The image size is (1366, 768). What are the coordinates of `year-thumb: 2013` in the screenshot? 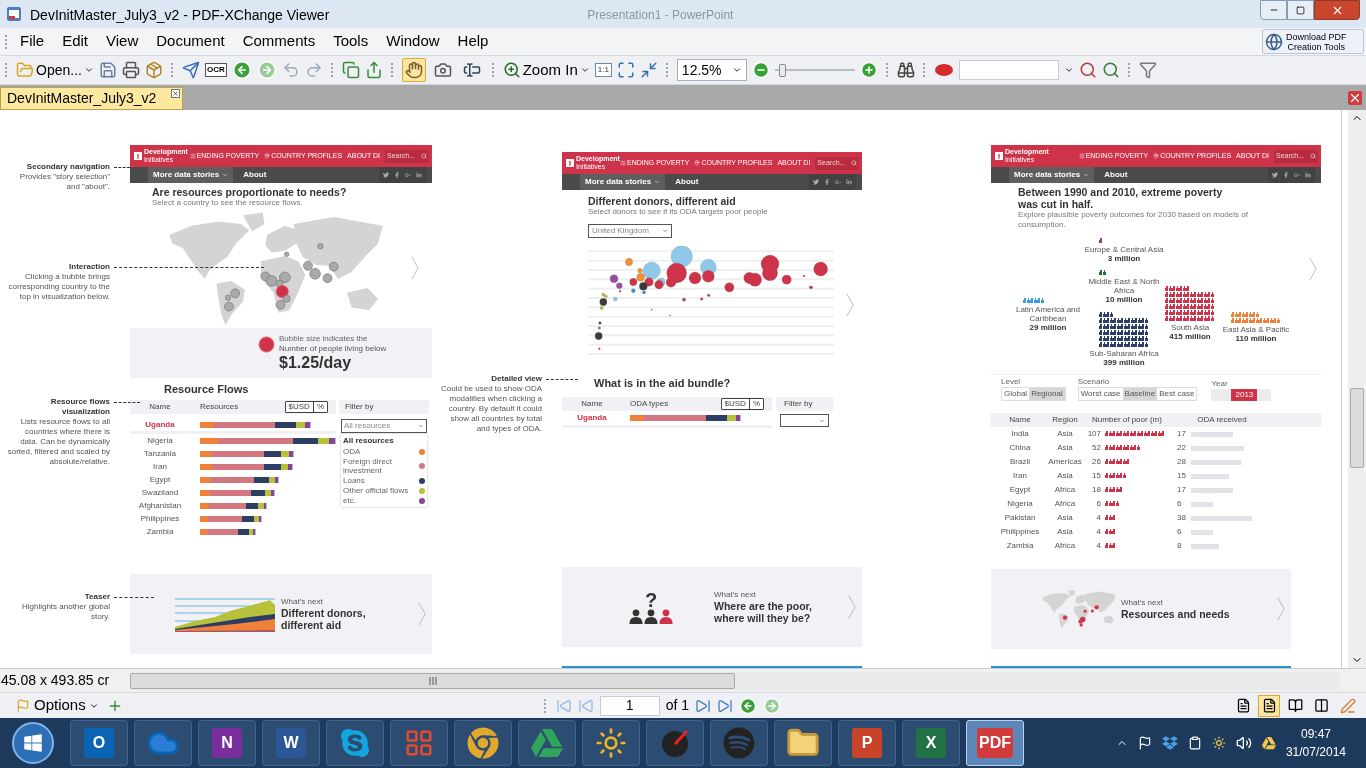 It's located at (1244, 395).